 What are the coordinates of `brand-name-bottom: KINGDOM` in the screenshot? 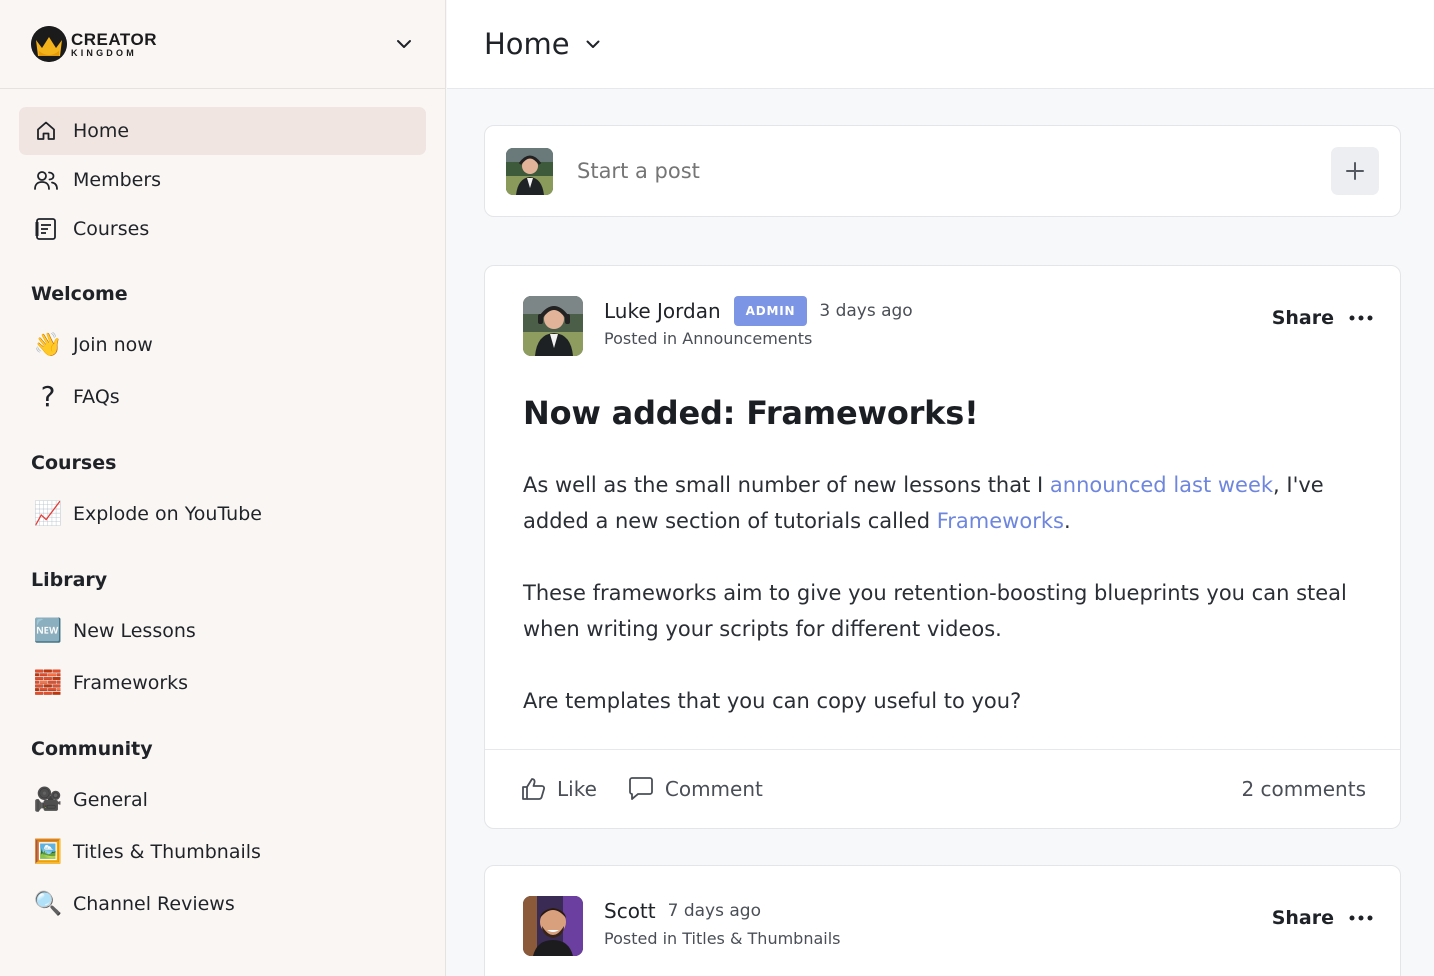 It's located at (104, 52).